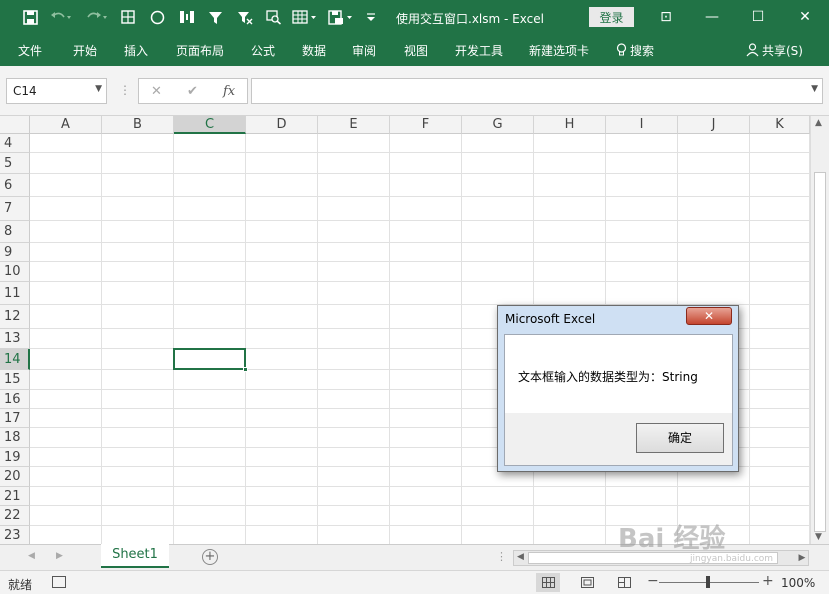  I want to click on scroll-down-icon: ▼, so click(818, 537).